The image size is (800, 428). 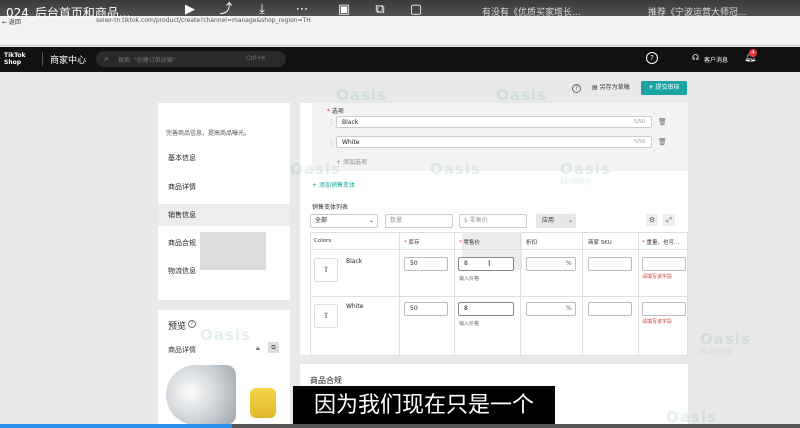 I want to click on col-header-price: * 零售价, so click(x=469, y=242).